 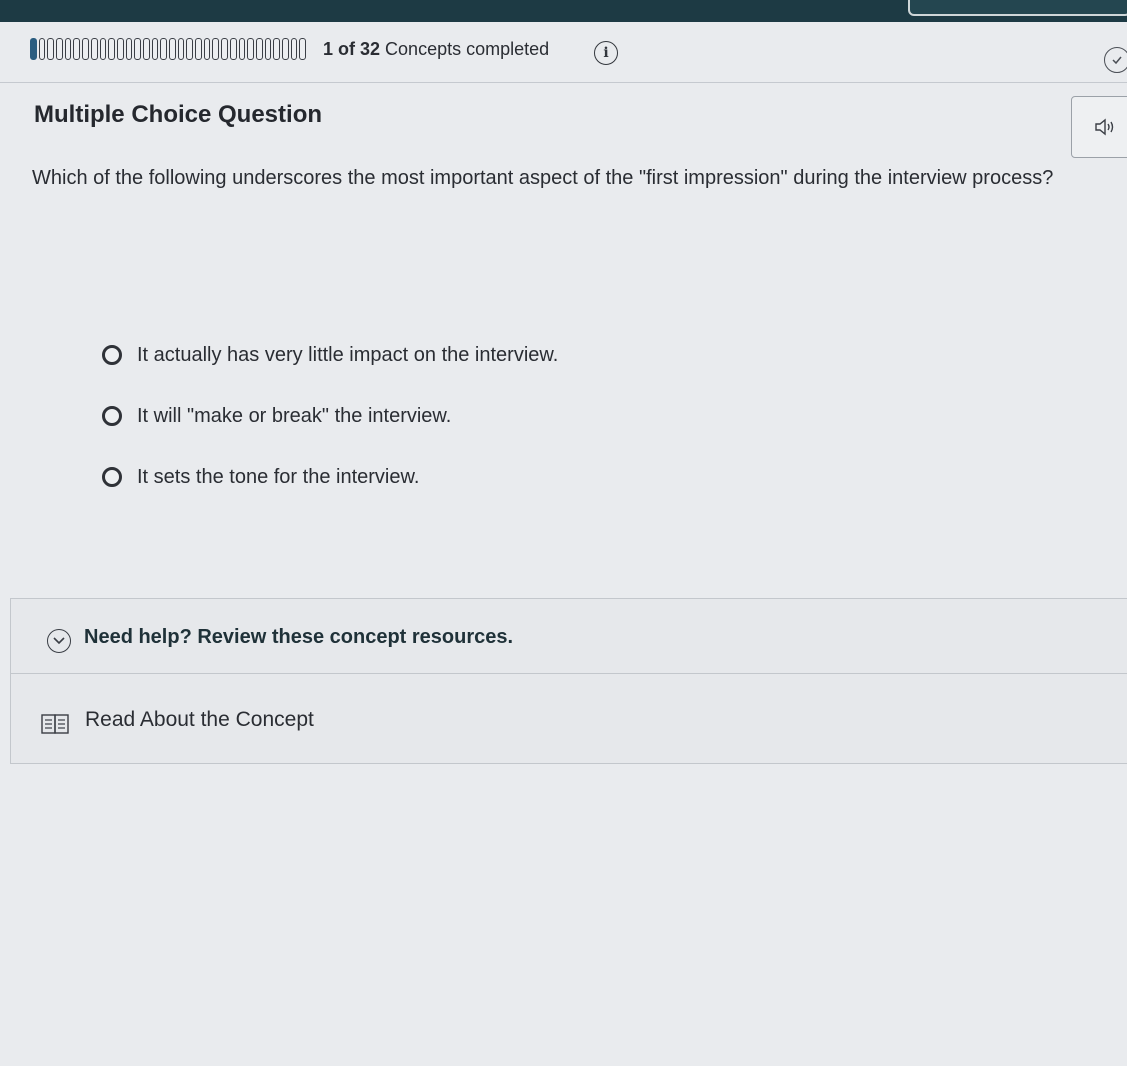 What do you see at coordinates (452, 477) in the screenshot?
I see `answer-option: It sets the tone for the interview.` at bounding box center [452, 477].